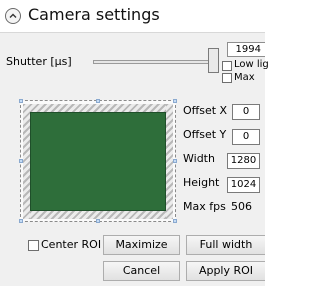  I want to click on roi-selection, so click(98, 161).